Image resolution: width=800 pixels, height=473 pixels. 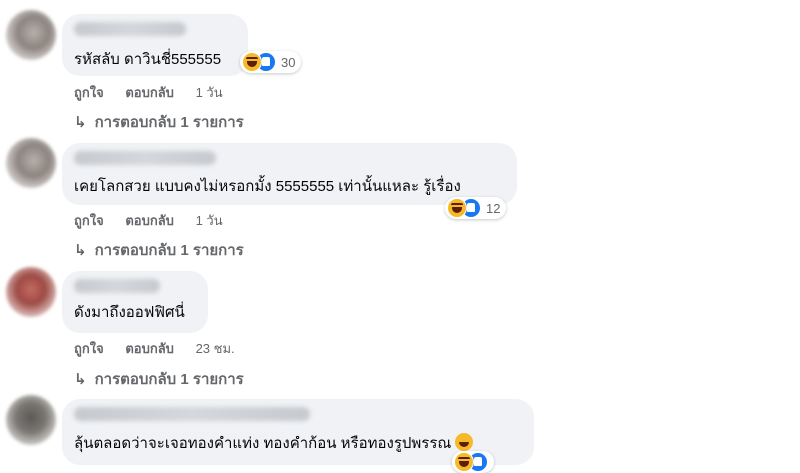 What do you see at coordinates (493, 208) in the screenshot?
I see `reaction-count: 12` at bounding box center [493, 208].